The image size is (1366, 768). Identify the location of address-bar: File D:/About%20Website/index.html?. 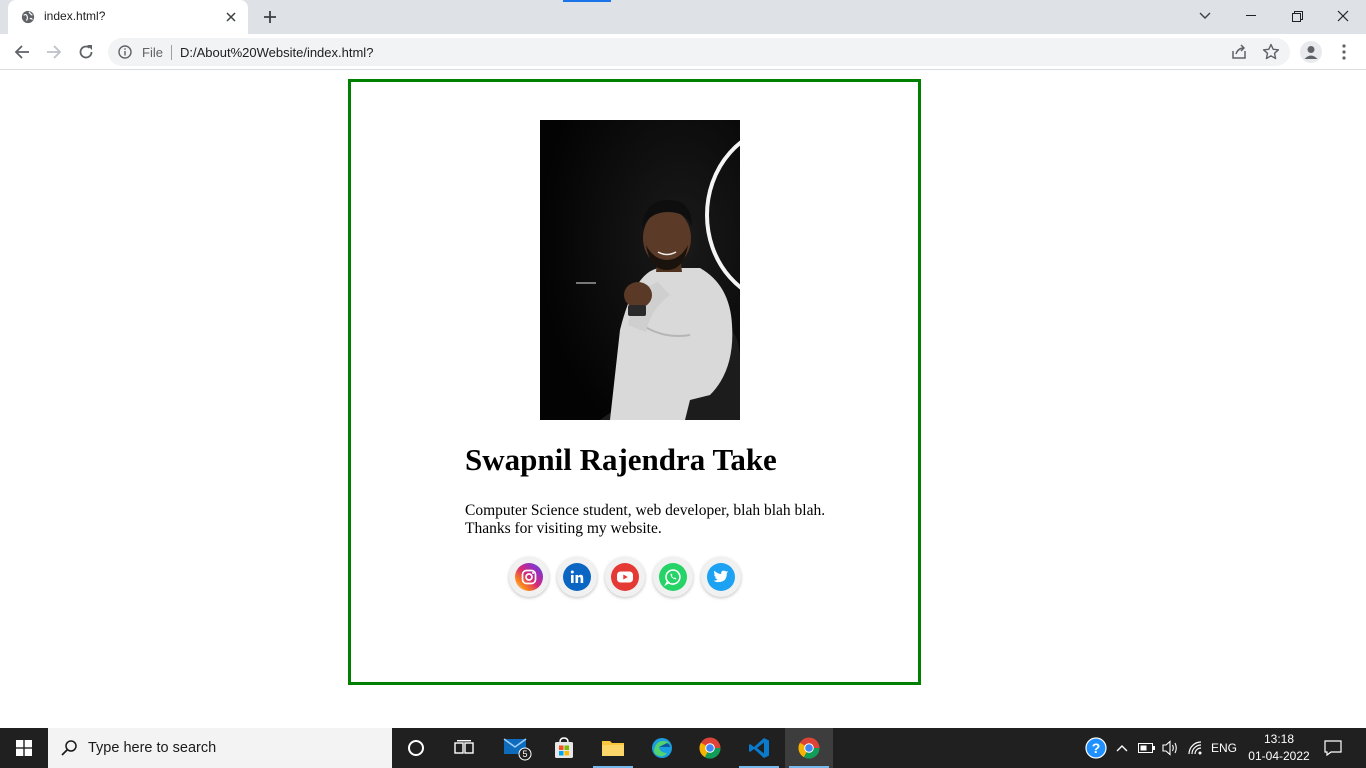
(699, 52).